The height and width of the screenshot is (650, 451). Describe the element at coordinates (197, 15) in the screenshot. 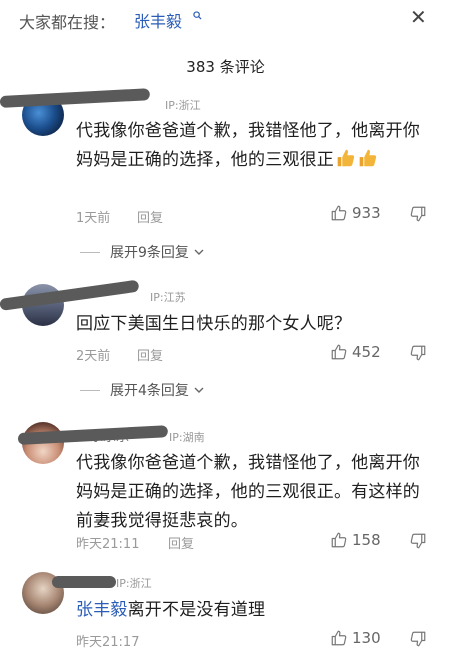

I see `search-icon` at that location.